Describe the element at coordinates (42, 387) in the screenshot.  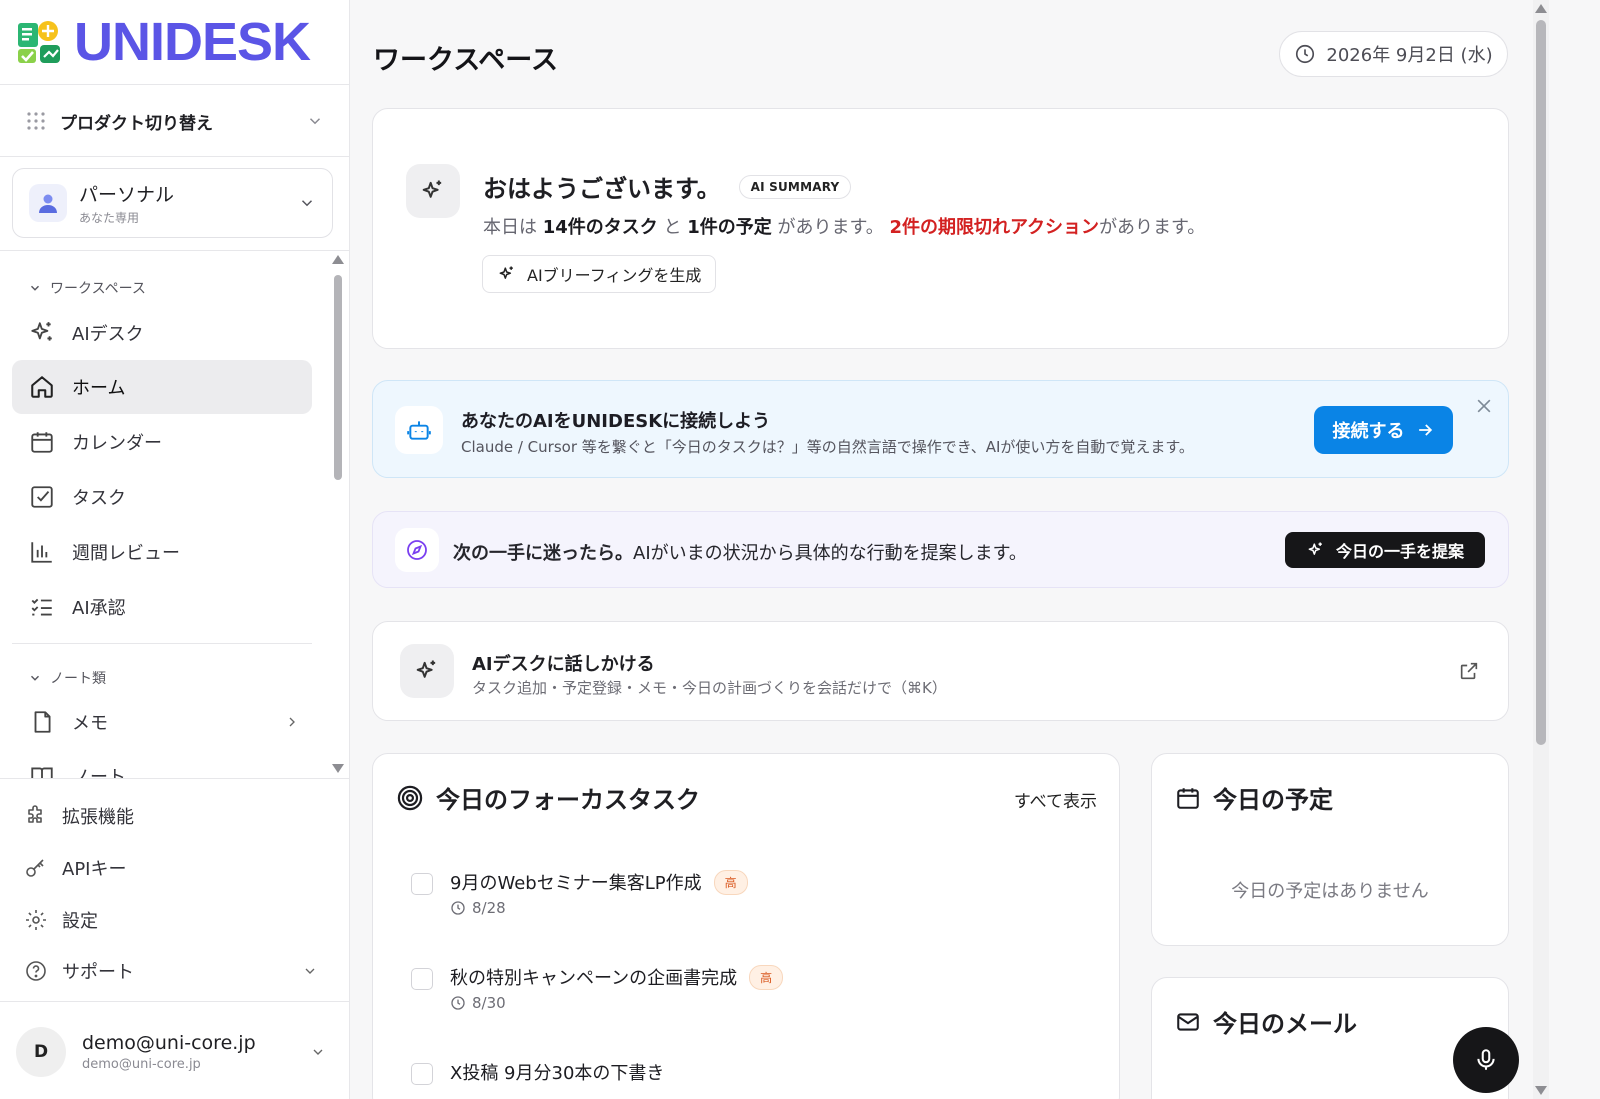
I see `home-icon` at that location.